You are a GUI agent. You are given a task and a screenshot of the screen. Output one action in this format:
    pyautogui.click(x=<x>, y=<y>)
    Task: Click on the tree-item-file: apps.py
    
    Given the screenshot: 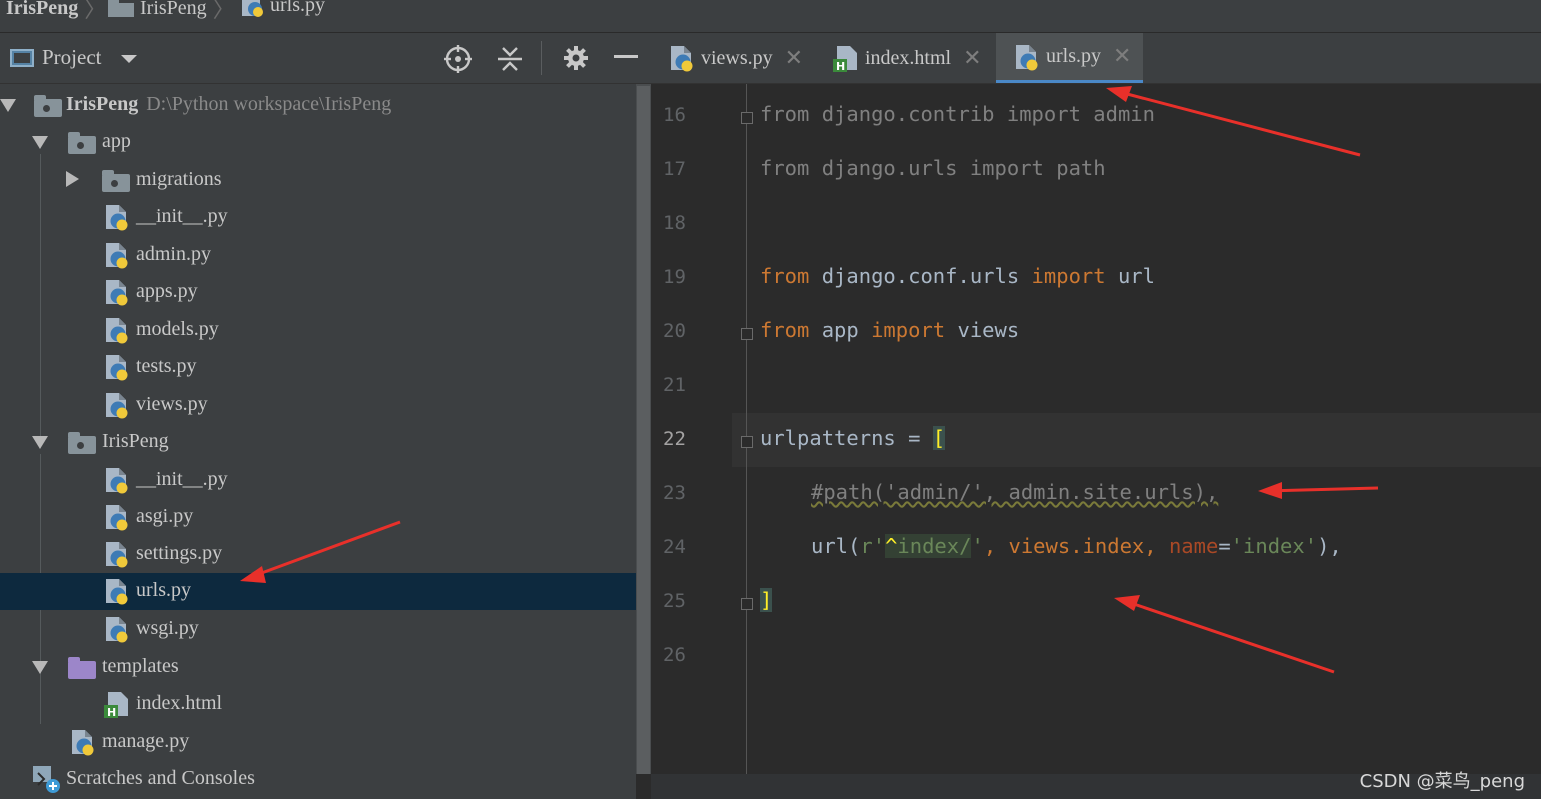 What is the action you would take?
    pyautogui.click(x=318, y=292)
    